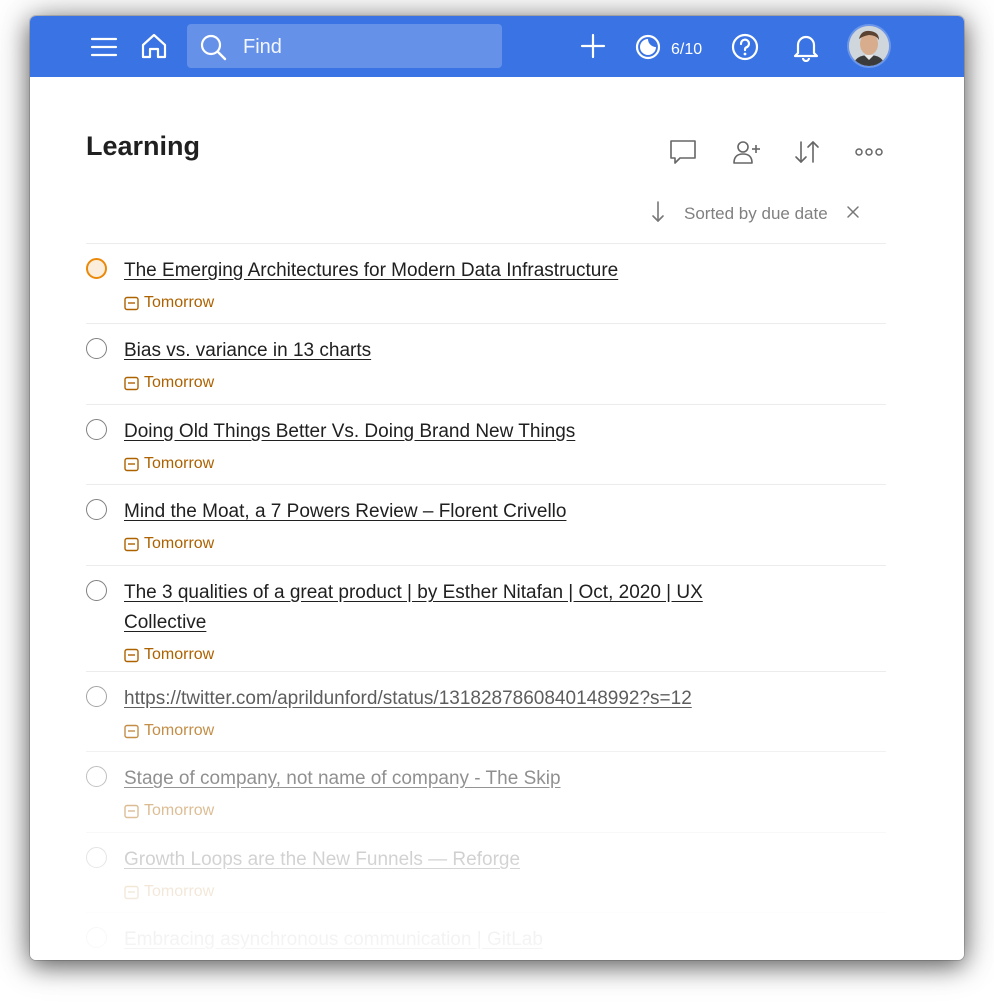 The height and width of the screenshot is (1004, 994). Describe the element at coordinates (648, 49) in the screenshot. I see `productivity-icon` at that location.